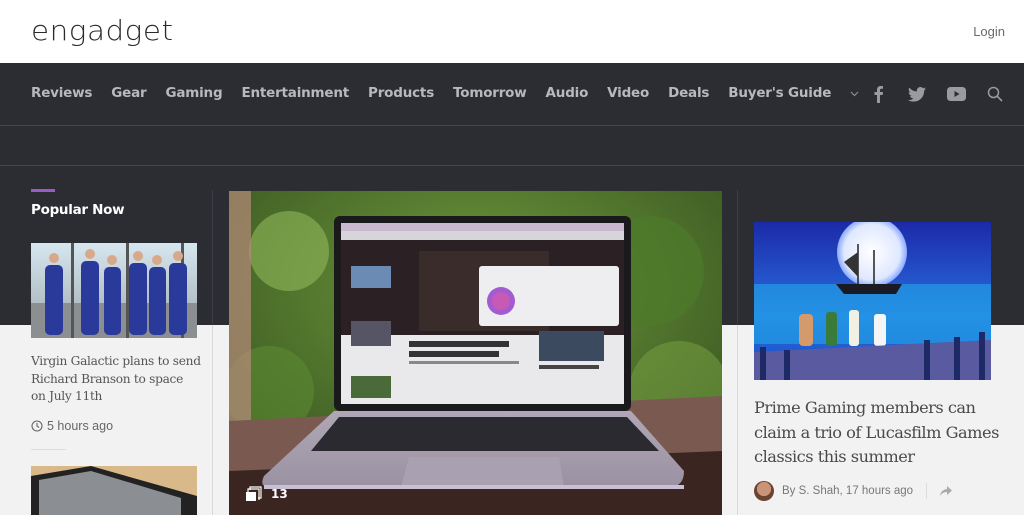 The width and height of the screenshot is (1024, 515). I want to click on twitter-icon, so click(917, 94).